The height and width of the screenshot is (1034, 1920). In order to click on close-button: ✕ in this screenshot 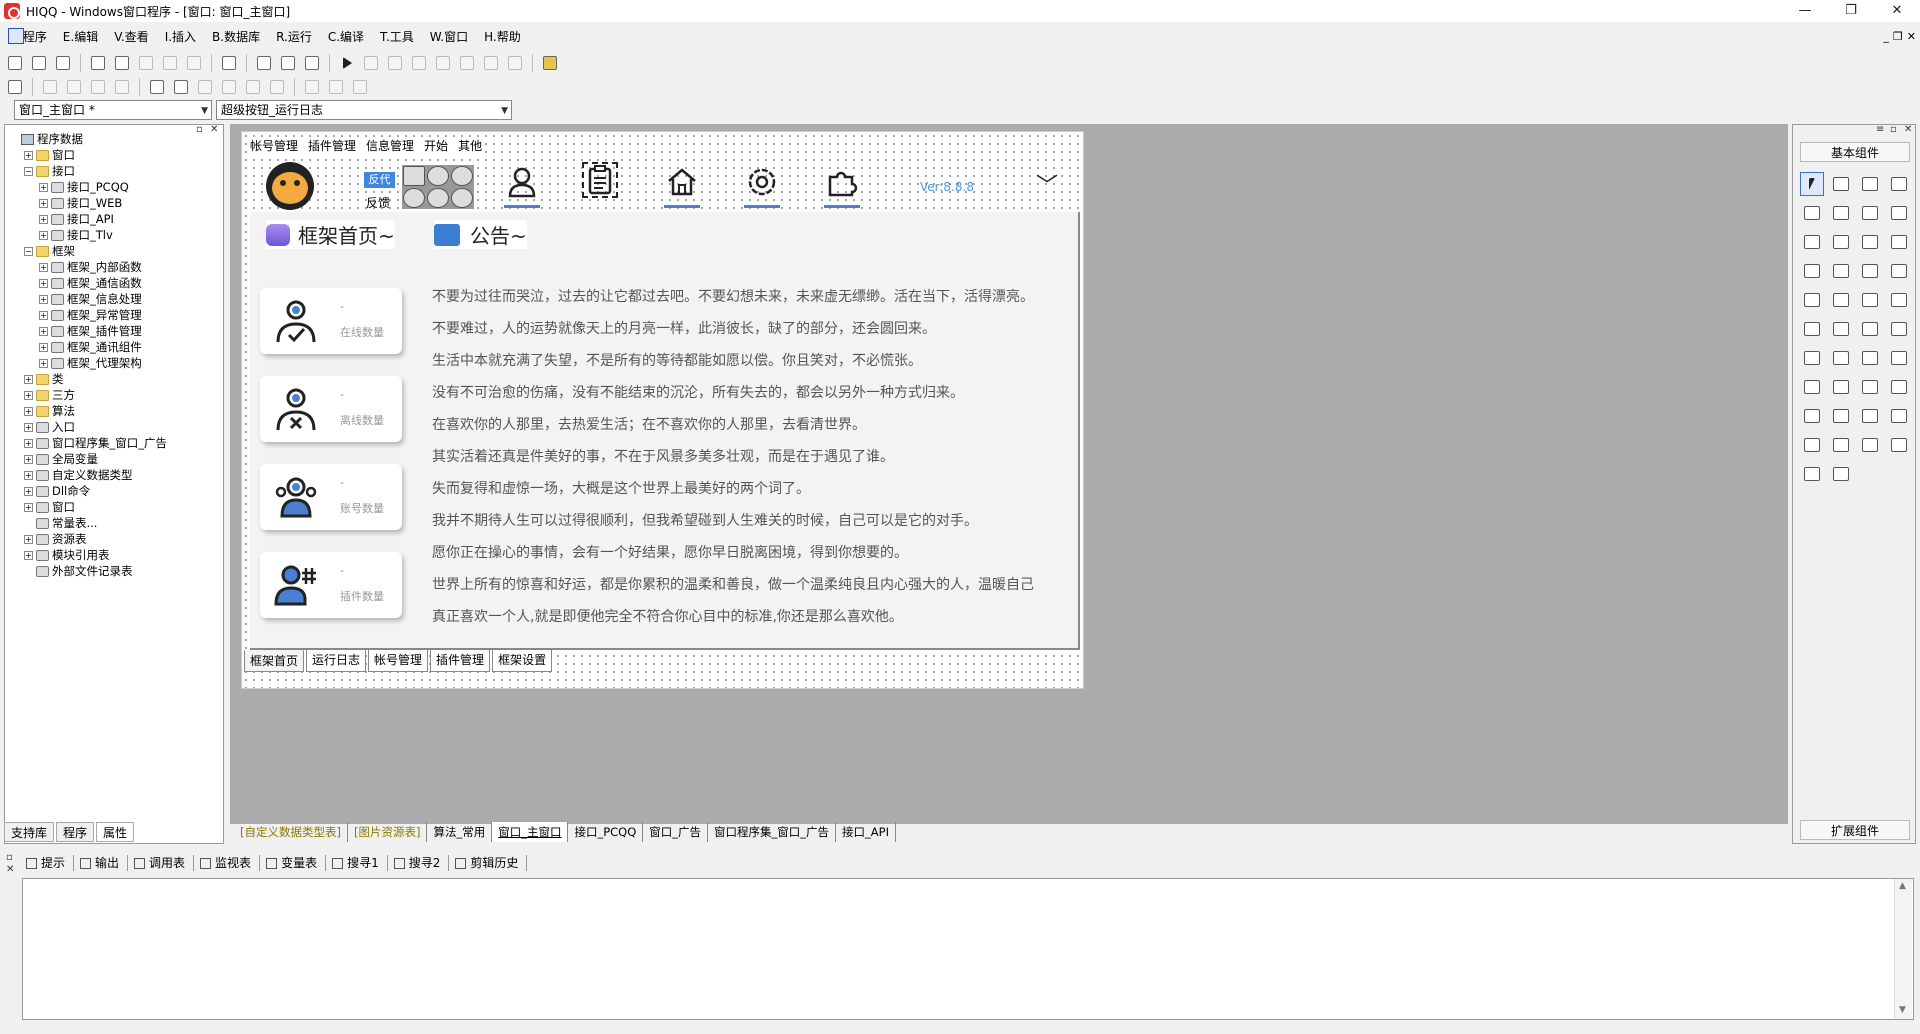, I will do `click(1897, 11)`.